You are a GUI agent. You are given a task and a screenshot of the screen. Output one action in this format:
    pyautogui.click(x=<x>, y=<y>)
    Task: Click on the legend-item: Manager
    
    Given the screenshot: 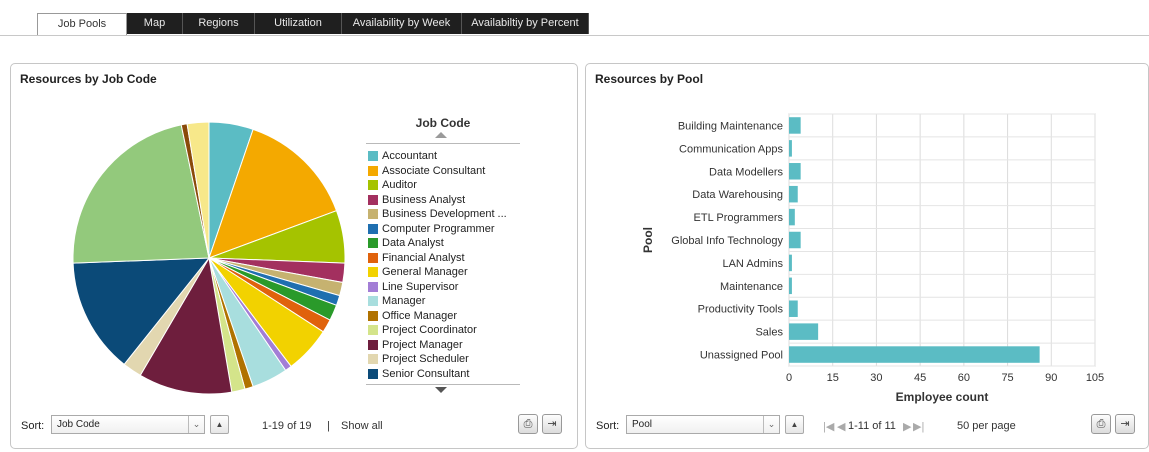 What is the action you would take?
    pyautogui.click(x=437, y=301)
    